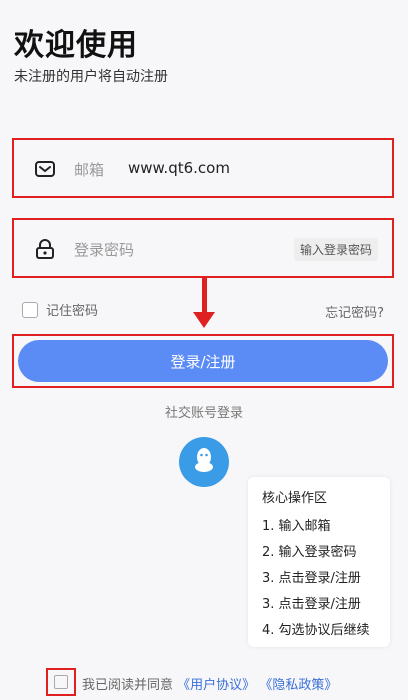 The image size is (408, 700). Describe the element at coordinates (128, 685) in the screenshot. I see `agreement-prefix: 我已阅读并同意` at that location.